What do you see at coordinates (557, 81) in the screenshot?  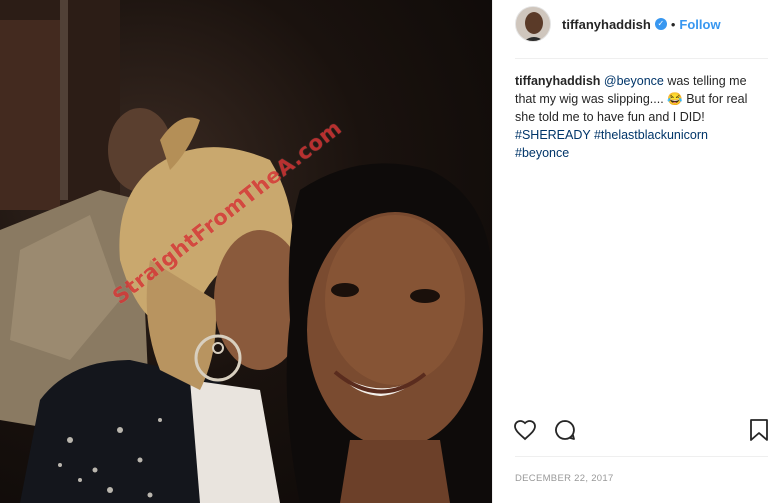 I see `caption-username: tiffanyhaddish` at bounding box center [557, 81].